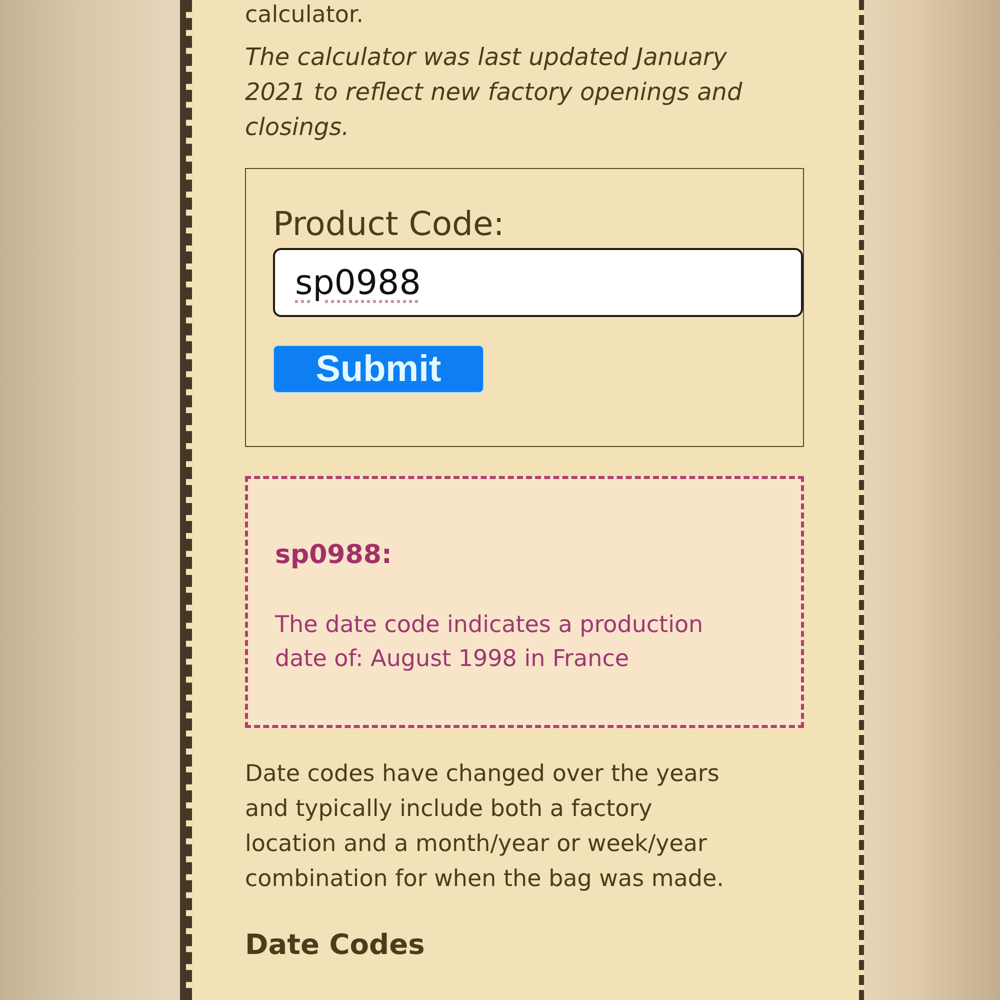  I want to click on intro-text: calculator., so click(305, 15).